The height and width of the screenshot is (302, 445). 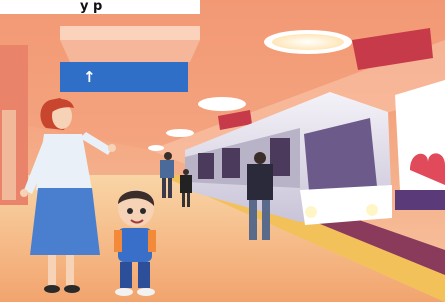 I want to click on direction-sign, so click(x=124, y=77).